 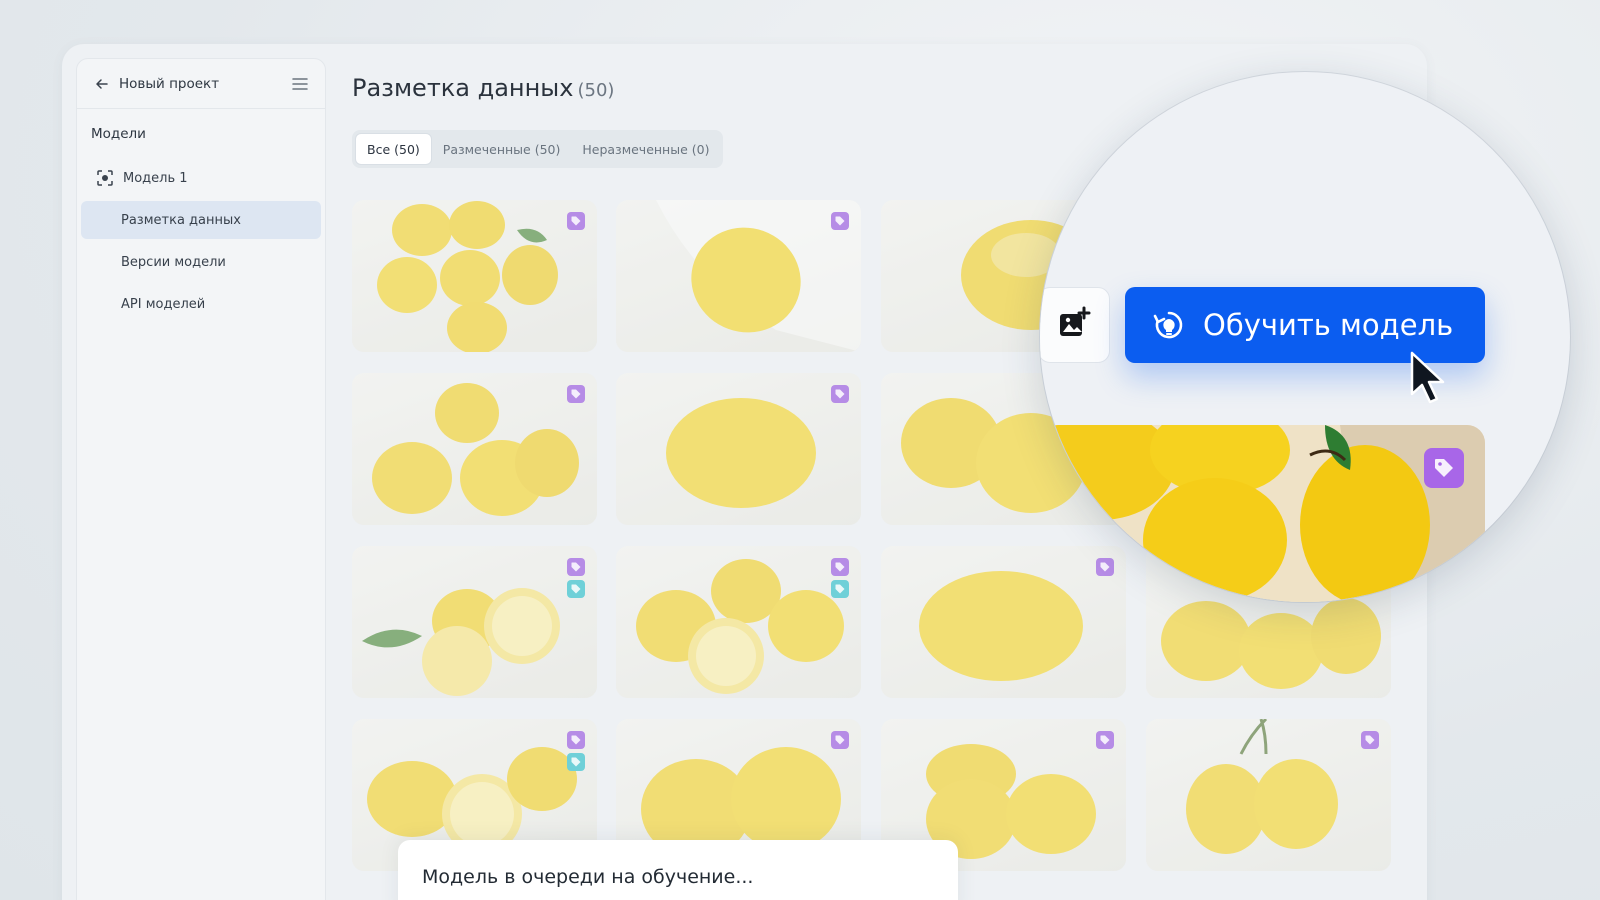 What do you see at coordinates (502, 149) in the screenshot?
I see `tab-labeled: Размеченные (50)` at bounding box center [502, 149].